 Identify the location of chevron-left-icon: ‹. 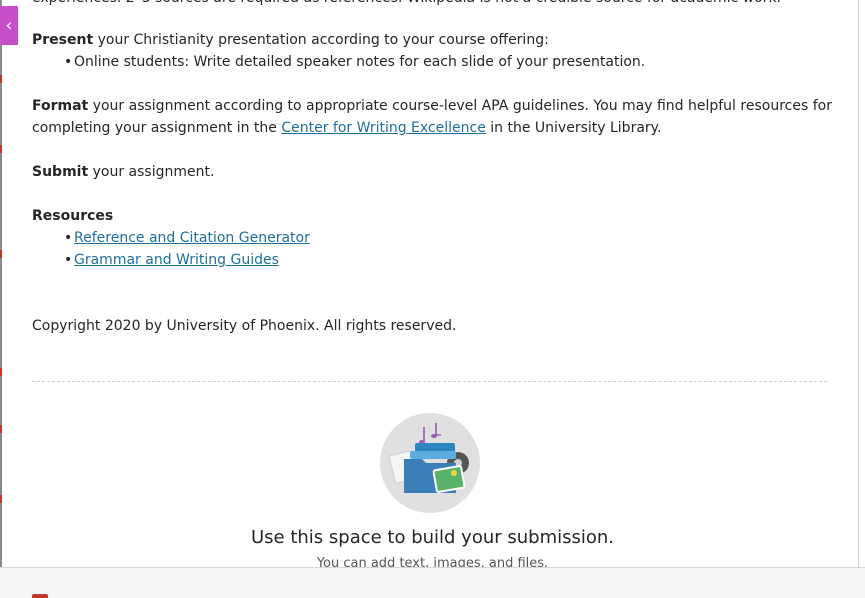
(9, 25).